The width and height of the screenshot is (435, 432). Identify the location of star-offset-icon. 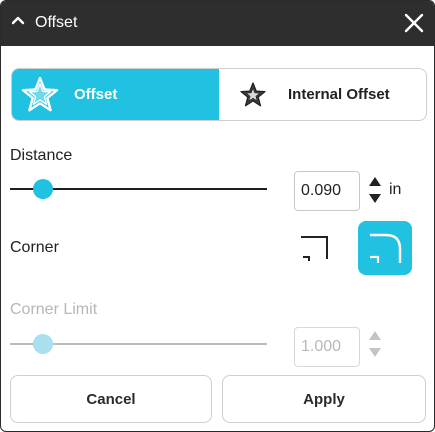
(40, 93).